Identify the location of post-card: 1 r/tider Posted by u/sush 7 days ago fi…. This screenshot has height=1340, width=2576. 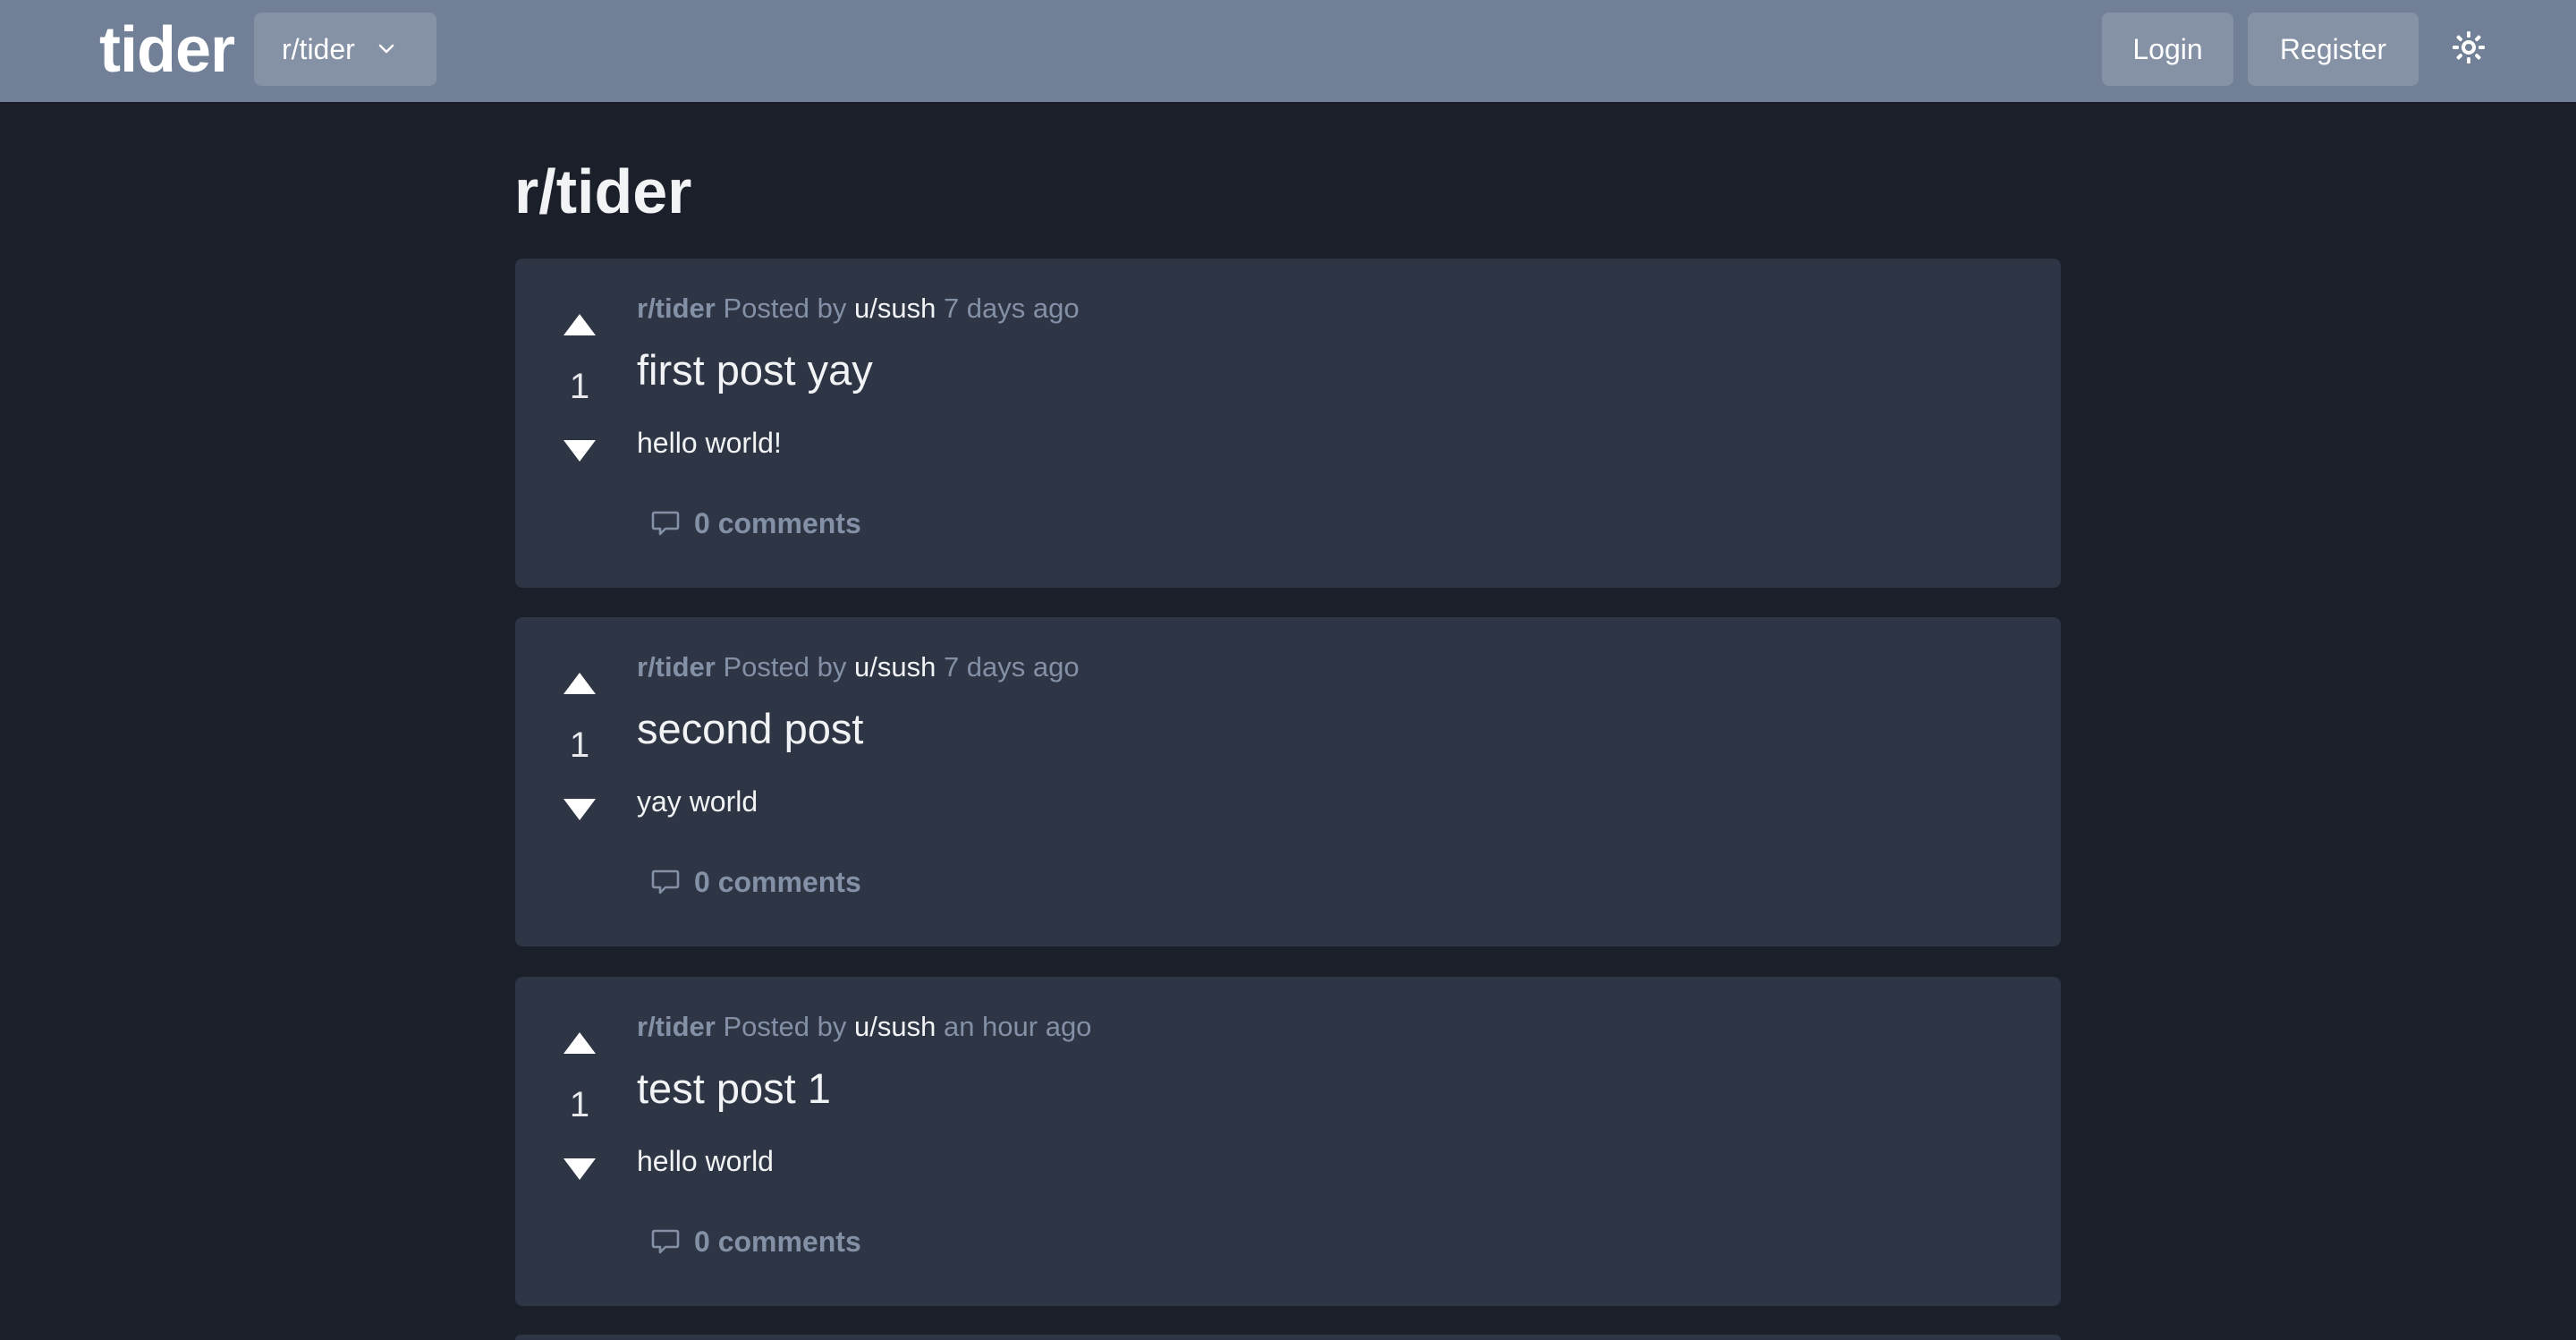
(1288, 423).